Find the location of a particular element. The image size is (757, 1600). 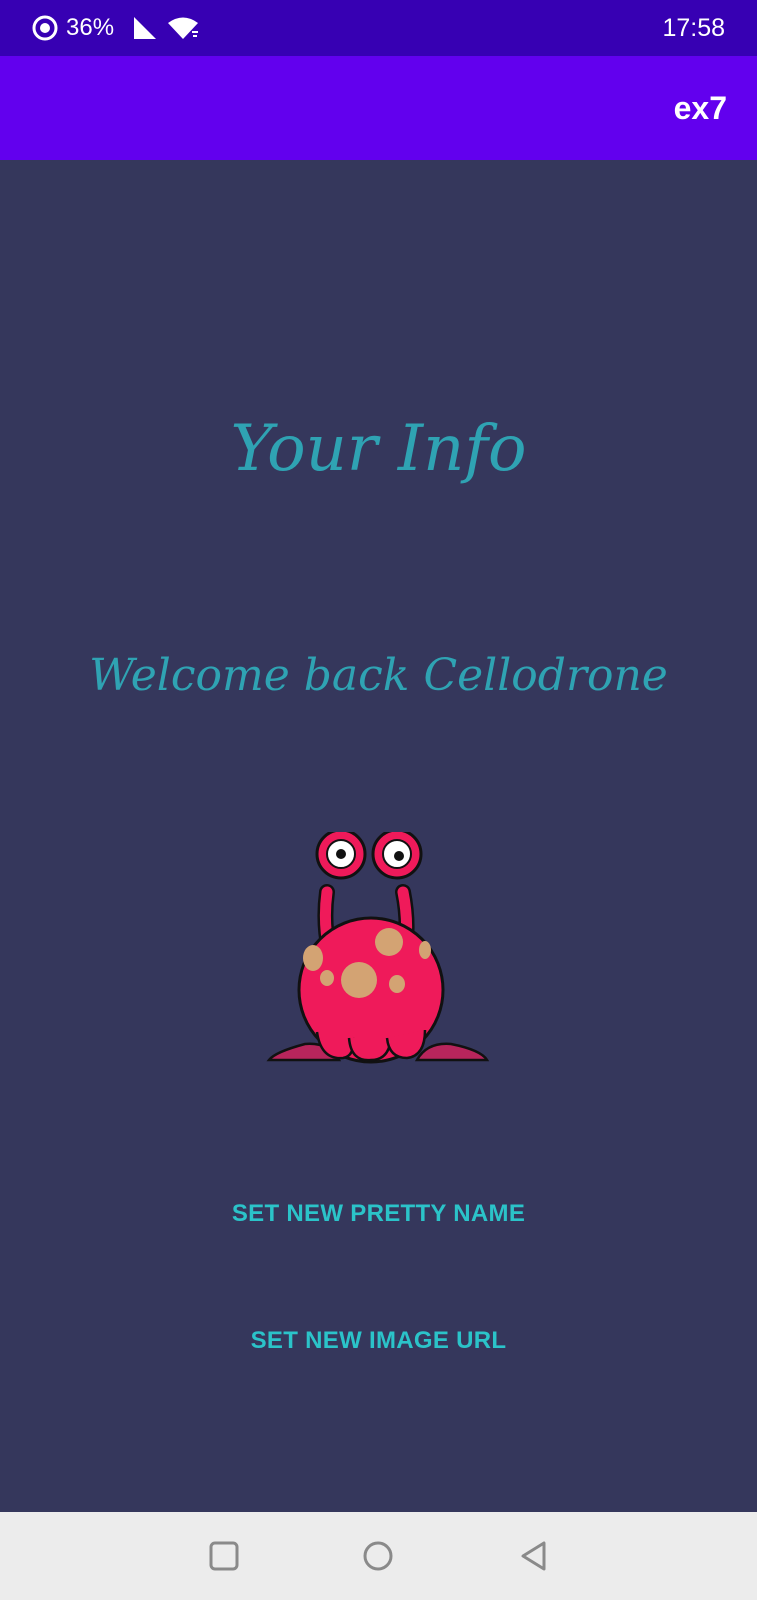

status-bar: 36% 17:58 is located at coordinates (378, 28).